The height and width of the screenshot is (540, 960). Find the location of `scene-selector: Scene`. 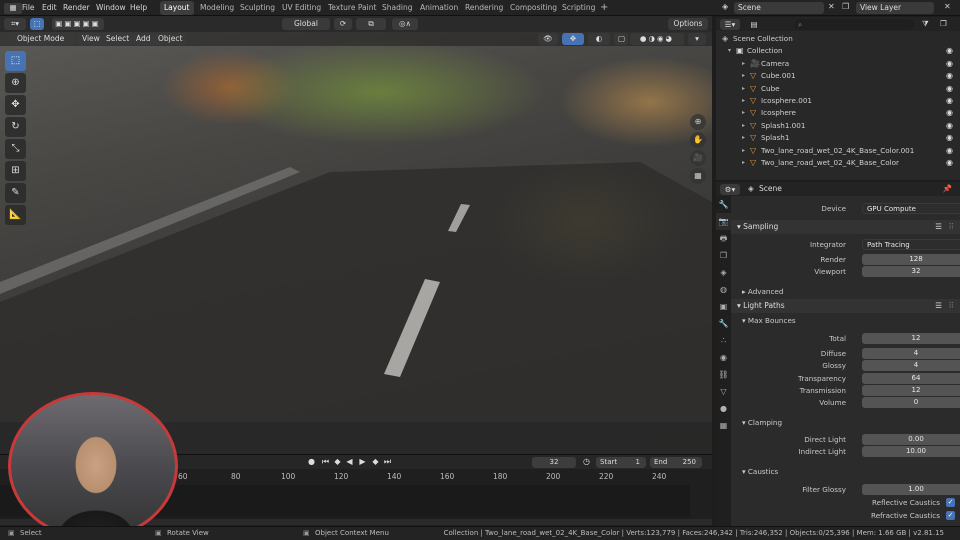

scene-selector: Scene is located at coordinates (779, 8).